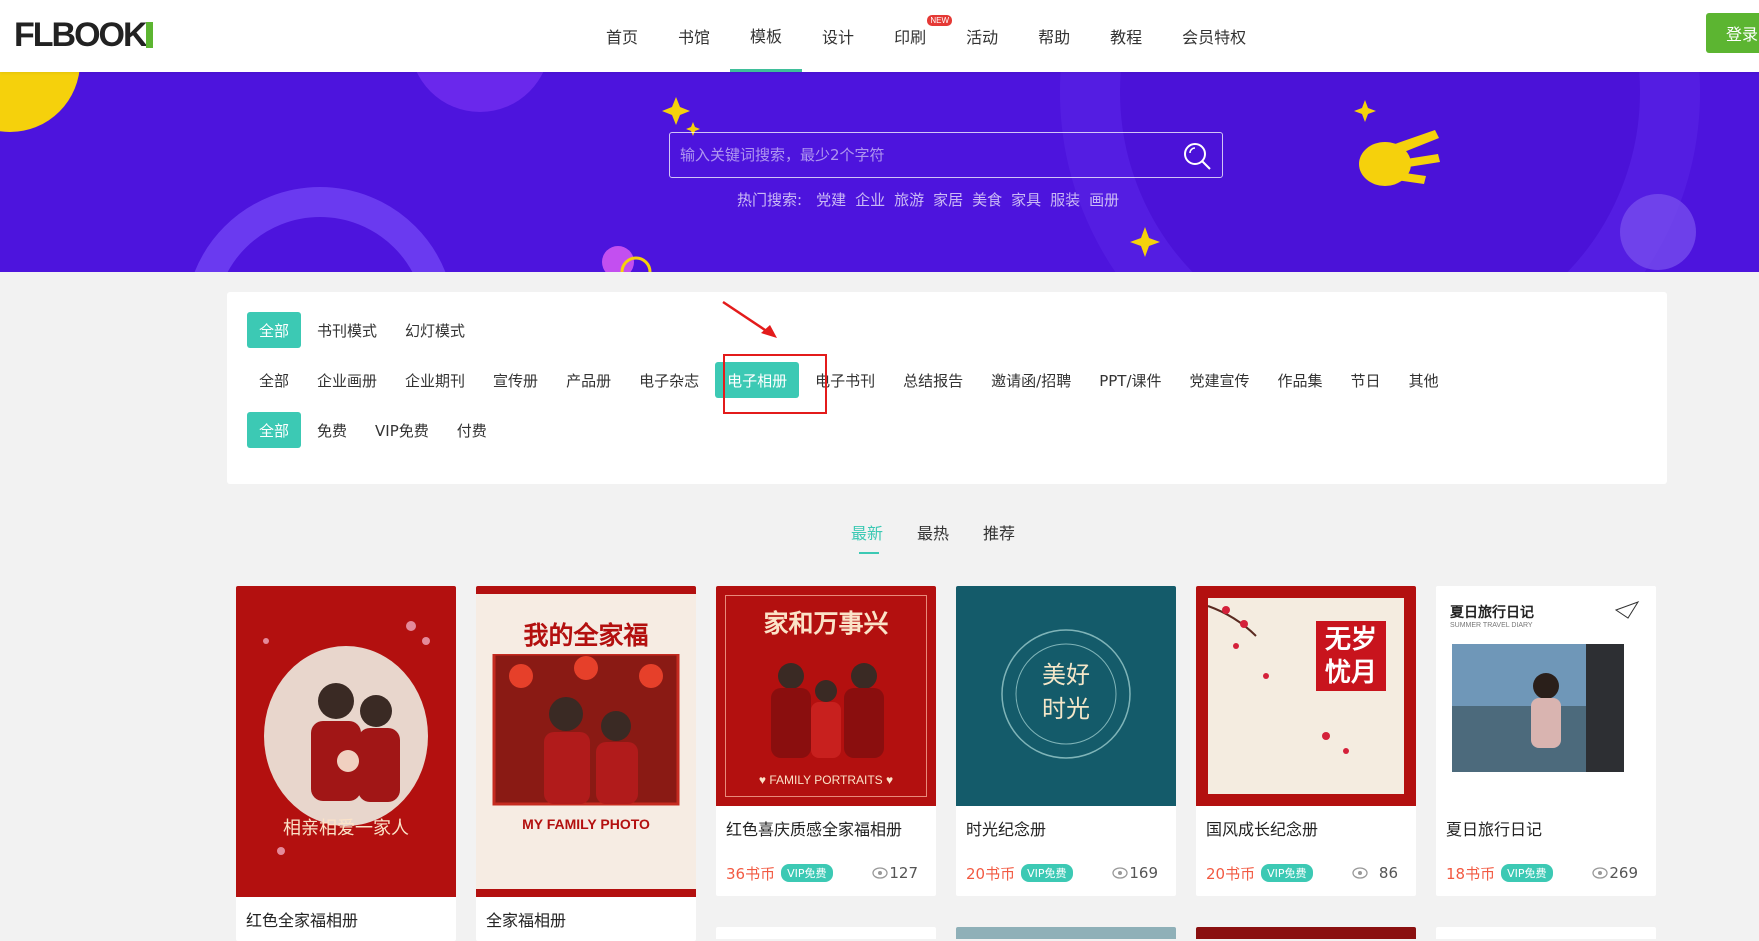 This screenshot has height=941, width=1759. I want to click on nav-events: 活动, so click(982, 36).